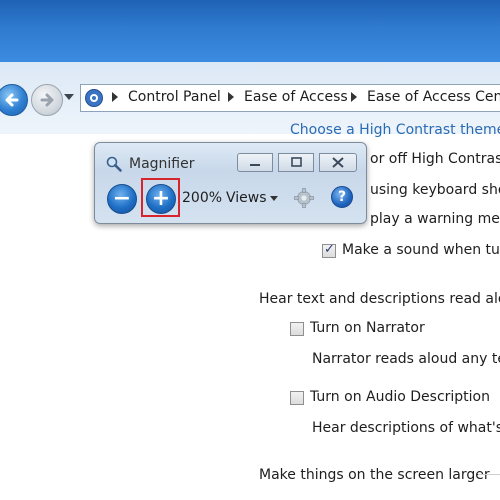 The height and width of the screenshot is (500, 500). Describe the element at coordinates (374, 475) in the screenshot. I see `screen-larger-section-title: Make things on the screen larger` at that location.